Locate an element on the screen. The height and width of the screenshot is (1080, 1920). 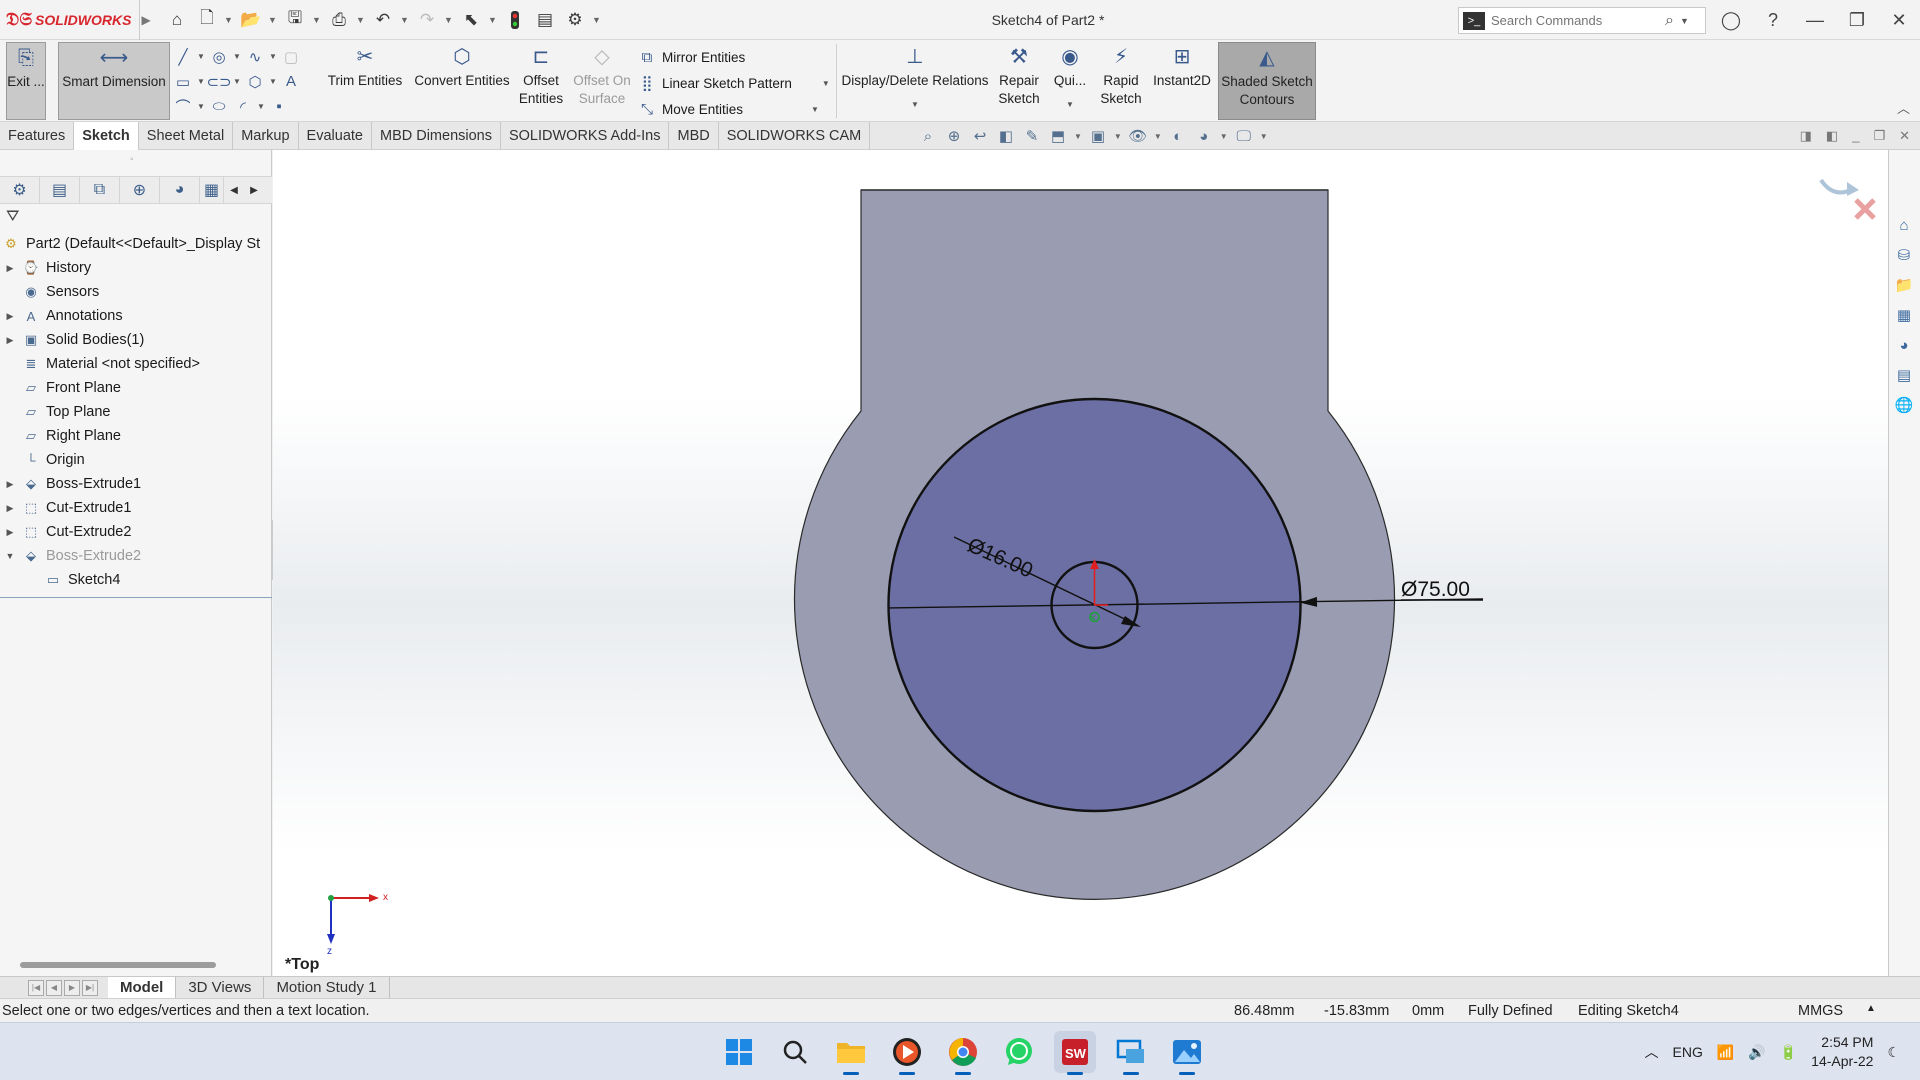
rollback-bar is located at coordinates (136, 597).